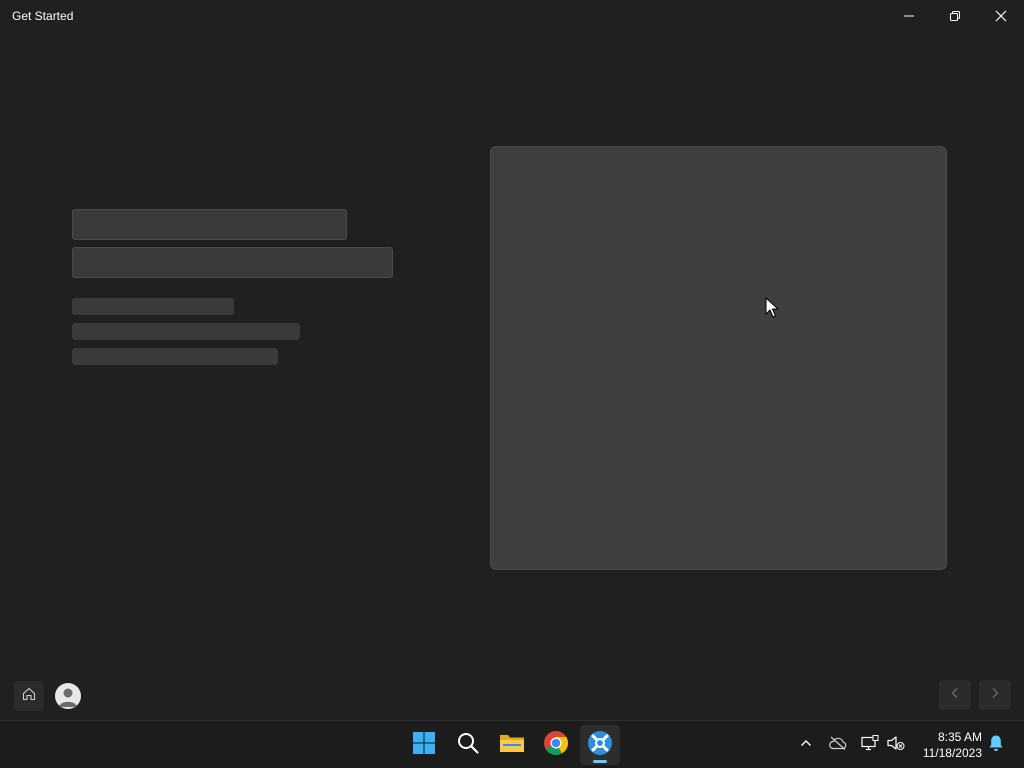  Describe the element at coordinates (947, 745) in the screenshot. I see `taskbar-clock: 8:35 AM 11/18/2023` at that location.